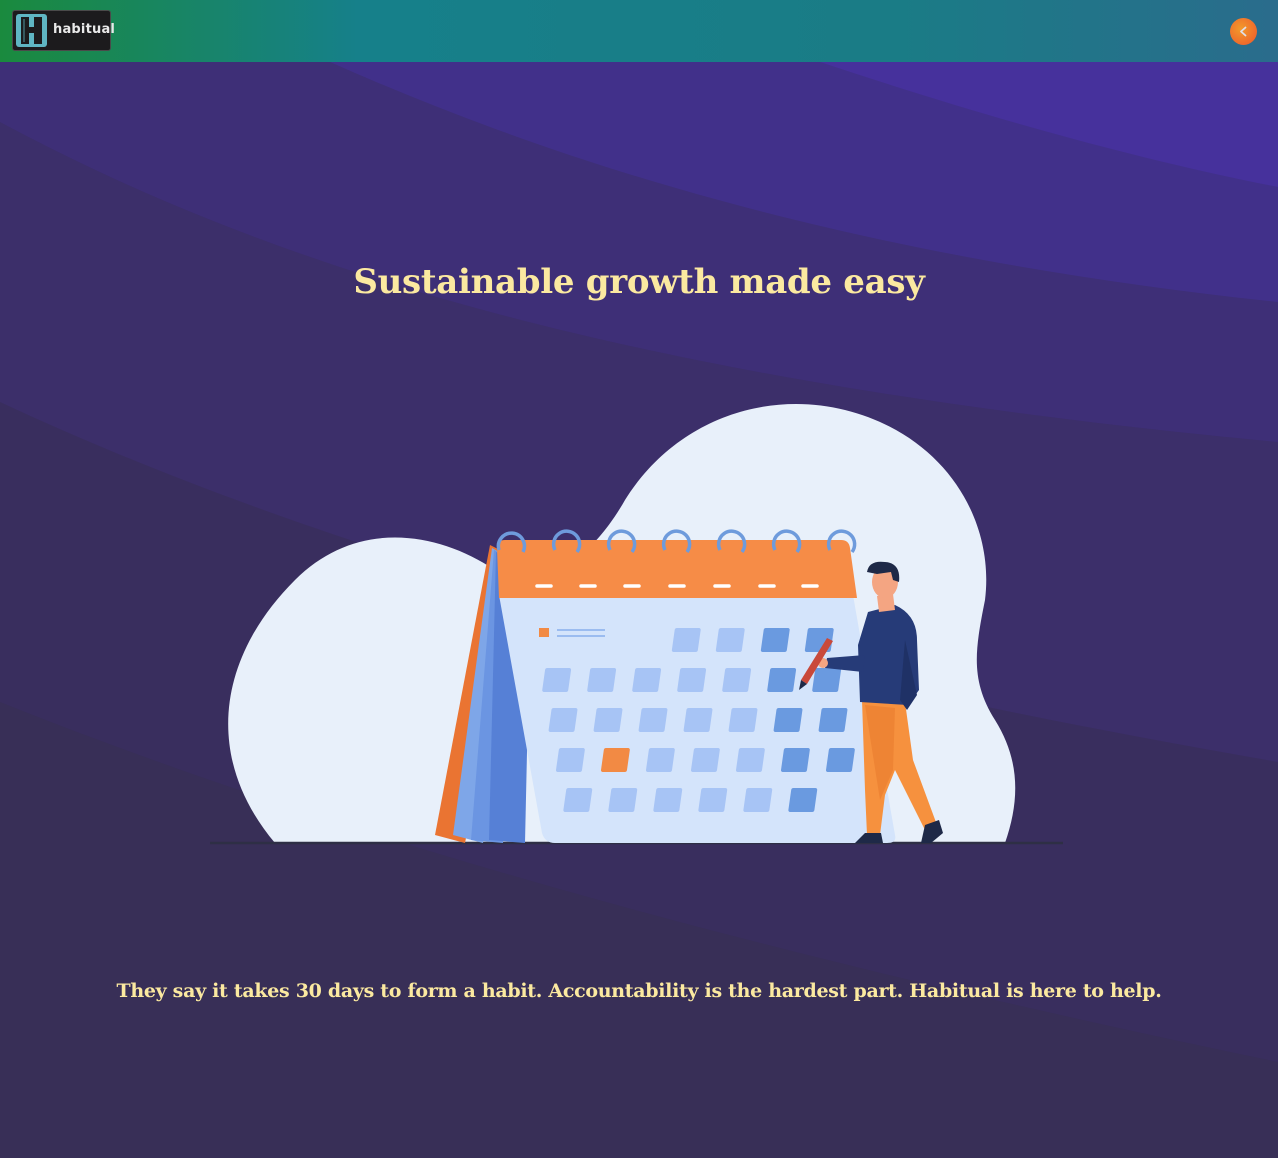 The image size is (1278, 1158). What do you see at coordinates (31, 30) in the screenshot?
I see `habitual-h-icon` at bounding box center [31, 30].